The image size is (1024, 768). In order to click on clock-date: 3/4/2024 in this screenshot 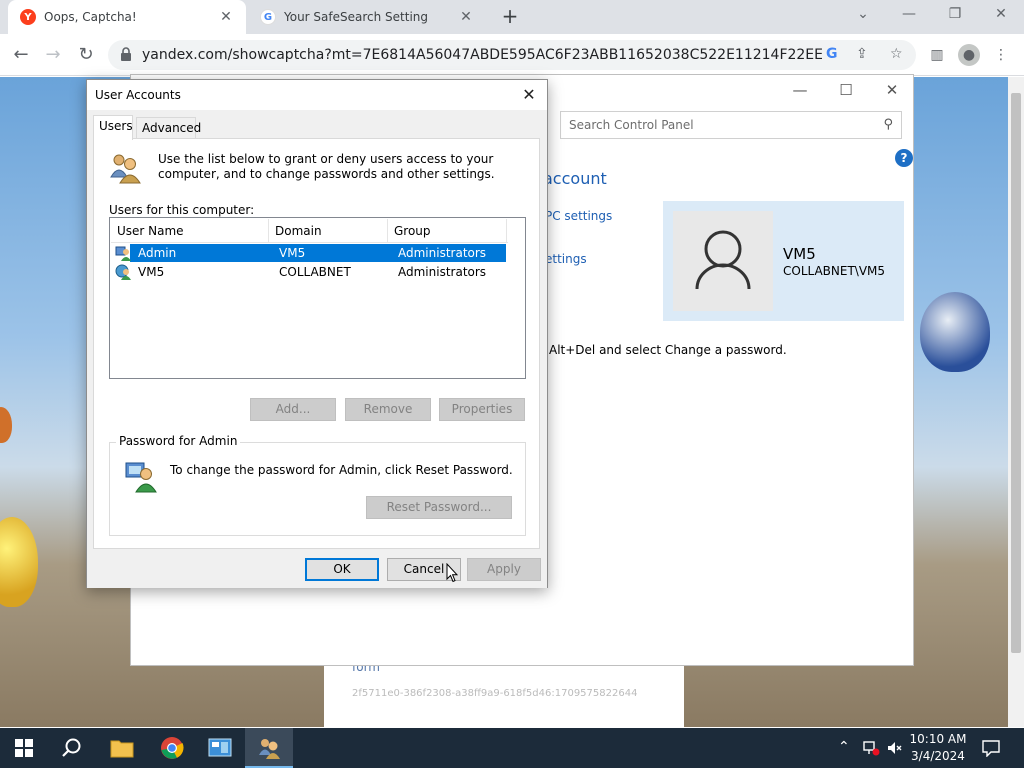, I will do `click(938, 756)`.